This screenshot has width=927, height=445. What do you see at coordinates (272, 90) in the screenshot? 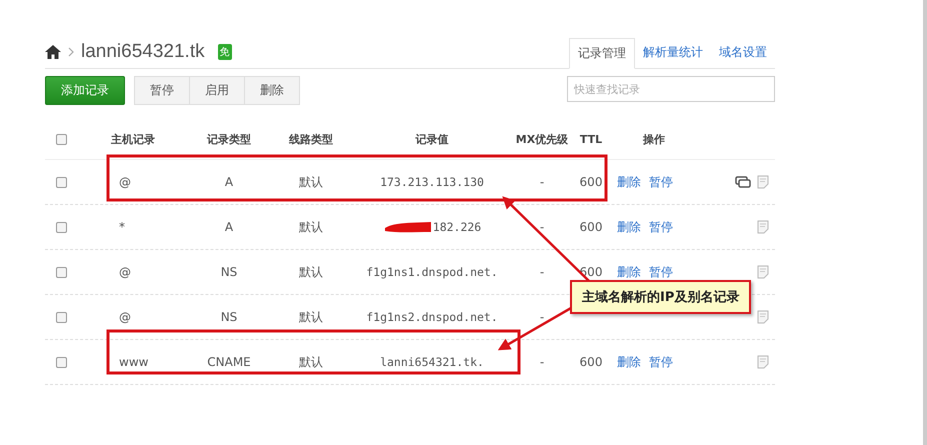
I see `toolbar-button: 删除` at bounding box center [272, 90].